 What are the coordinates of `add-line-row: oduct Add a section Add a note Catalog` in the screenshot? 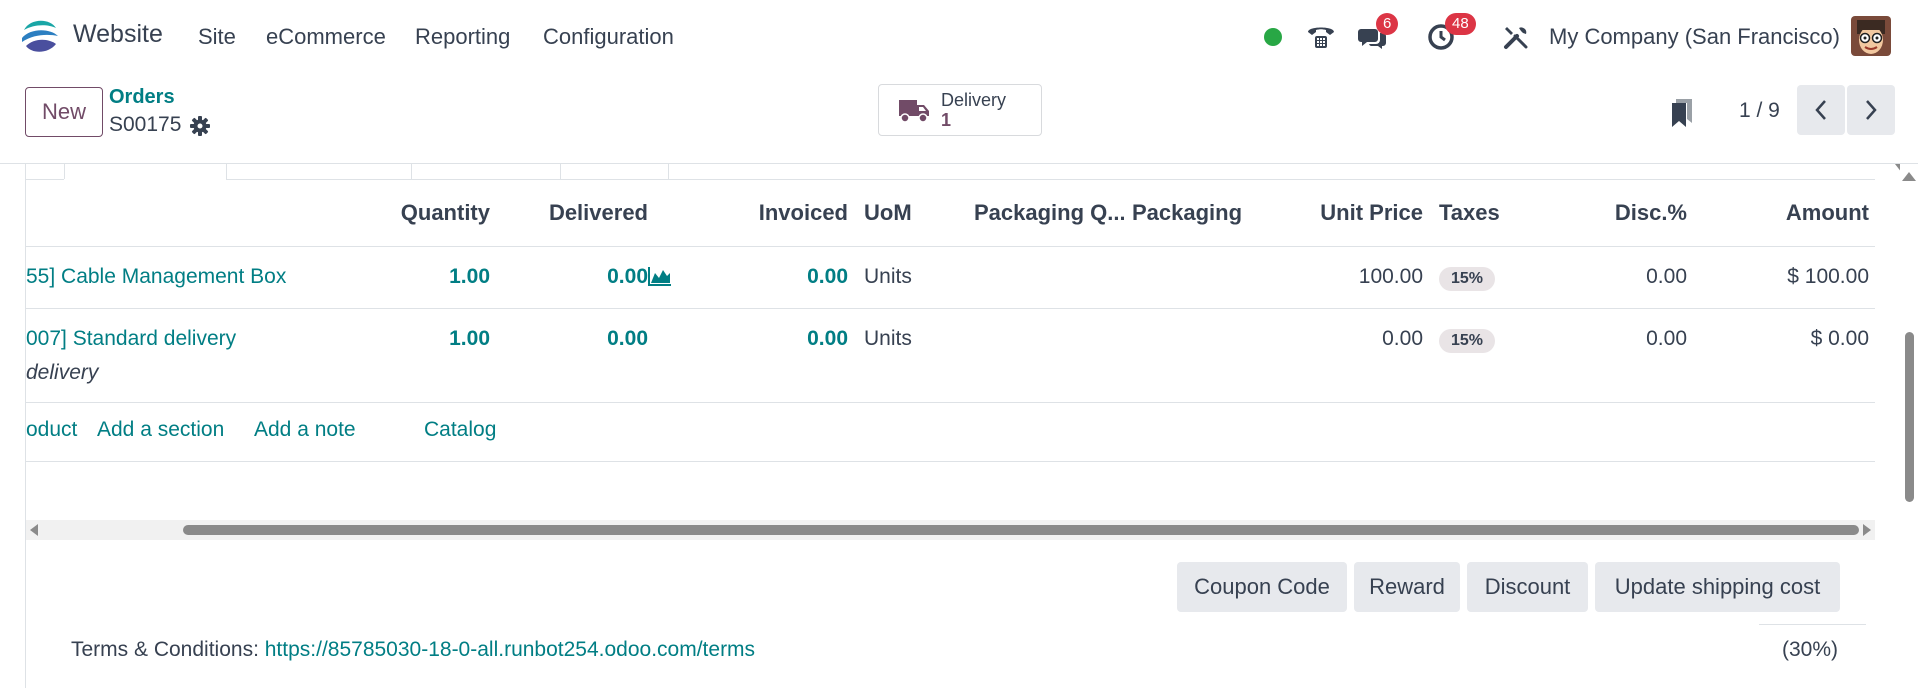 It's located at (950, 431).